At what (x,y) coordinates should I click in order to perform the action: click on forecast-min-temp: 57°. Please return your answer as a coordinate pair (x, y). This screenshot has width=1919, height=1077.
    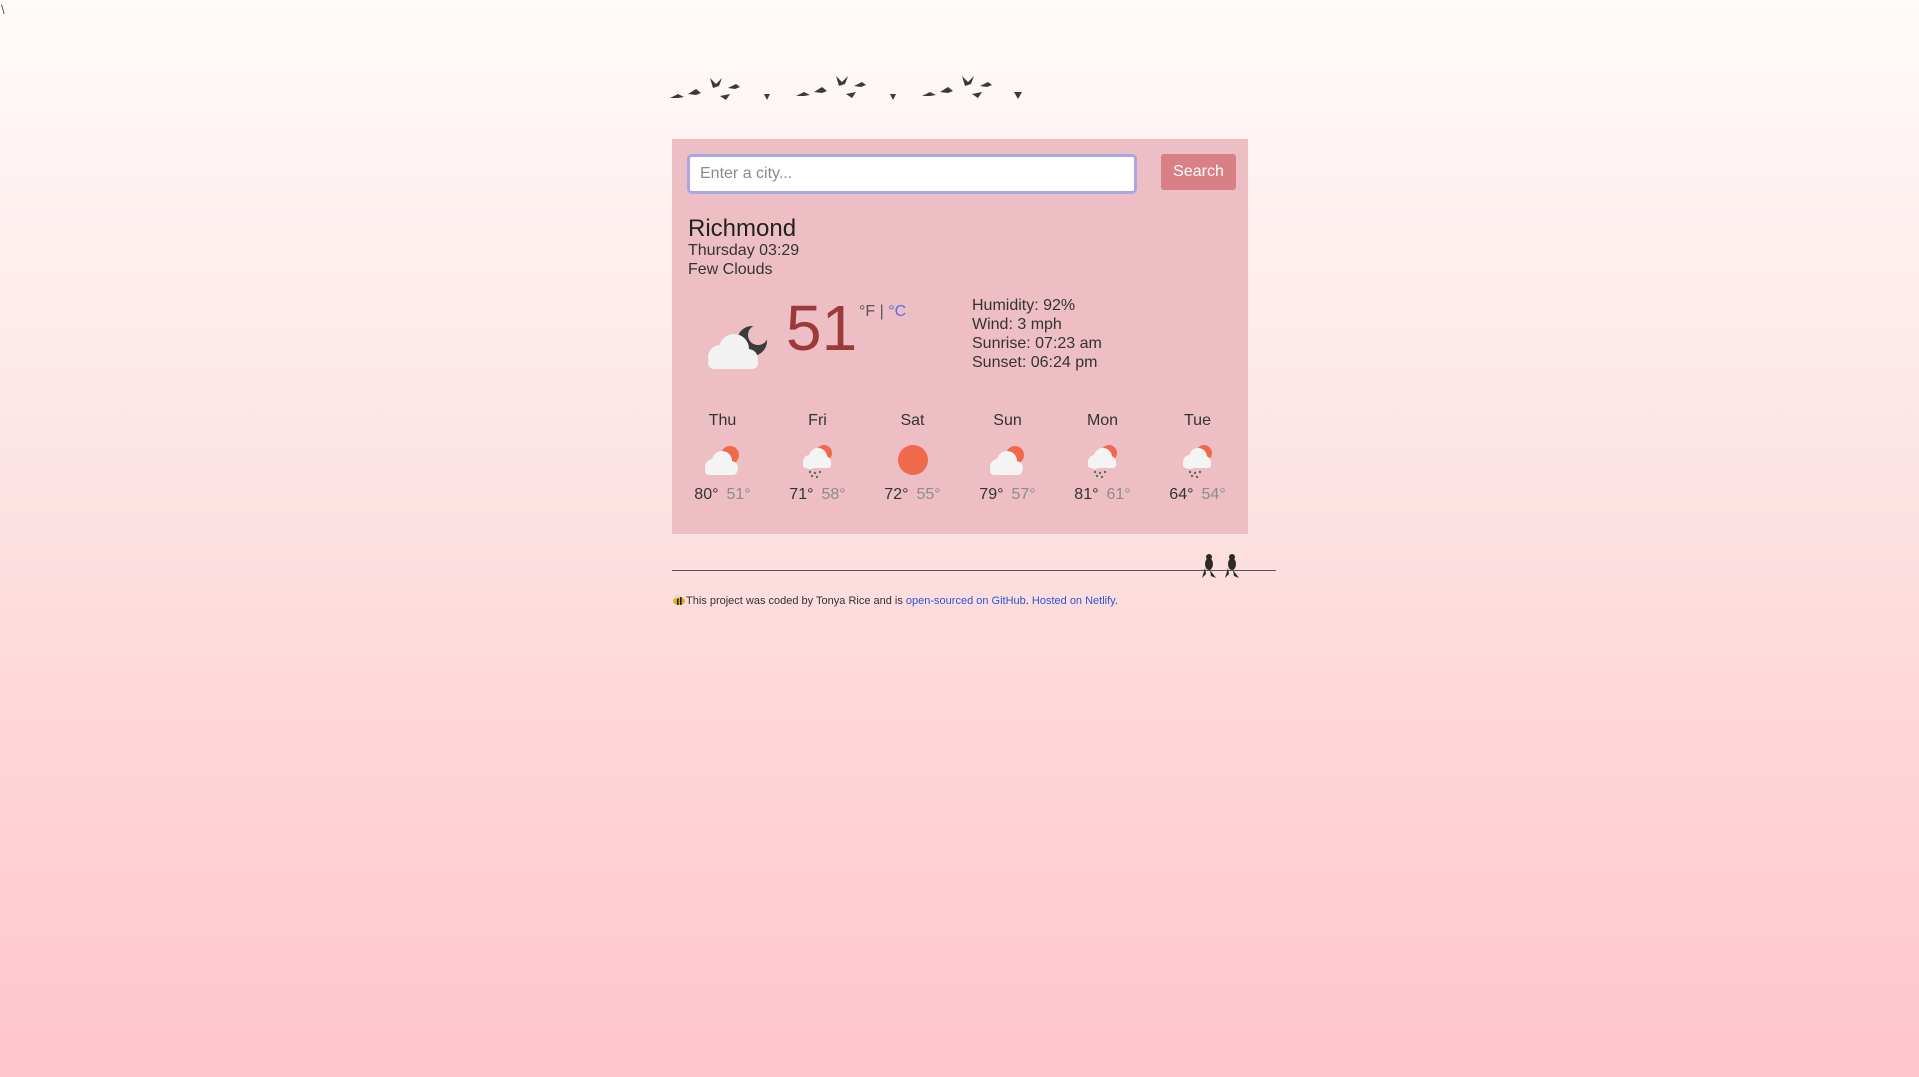
    Looking at the image, I should click on (1023, 494).